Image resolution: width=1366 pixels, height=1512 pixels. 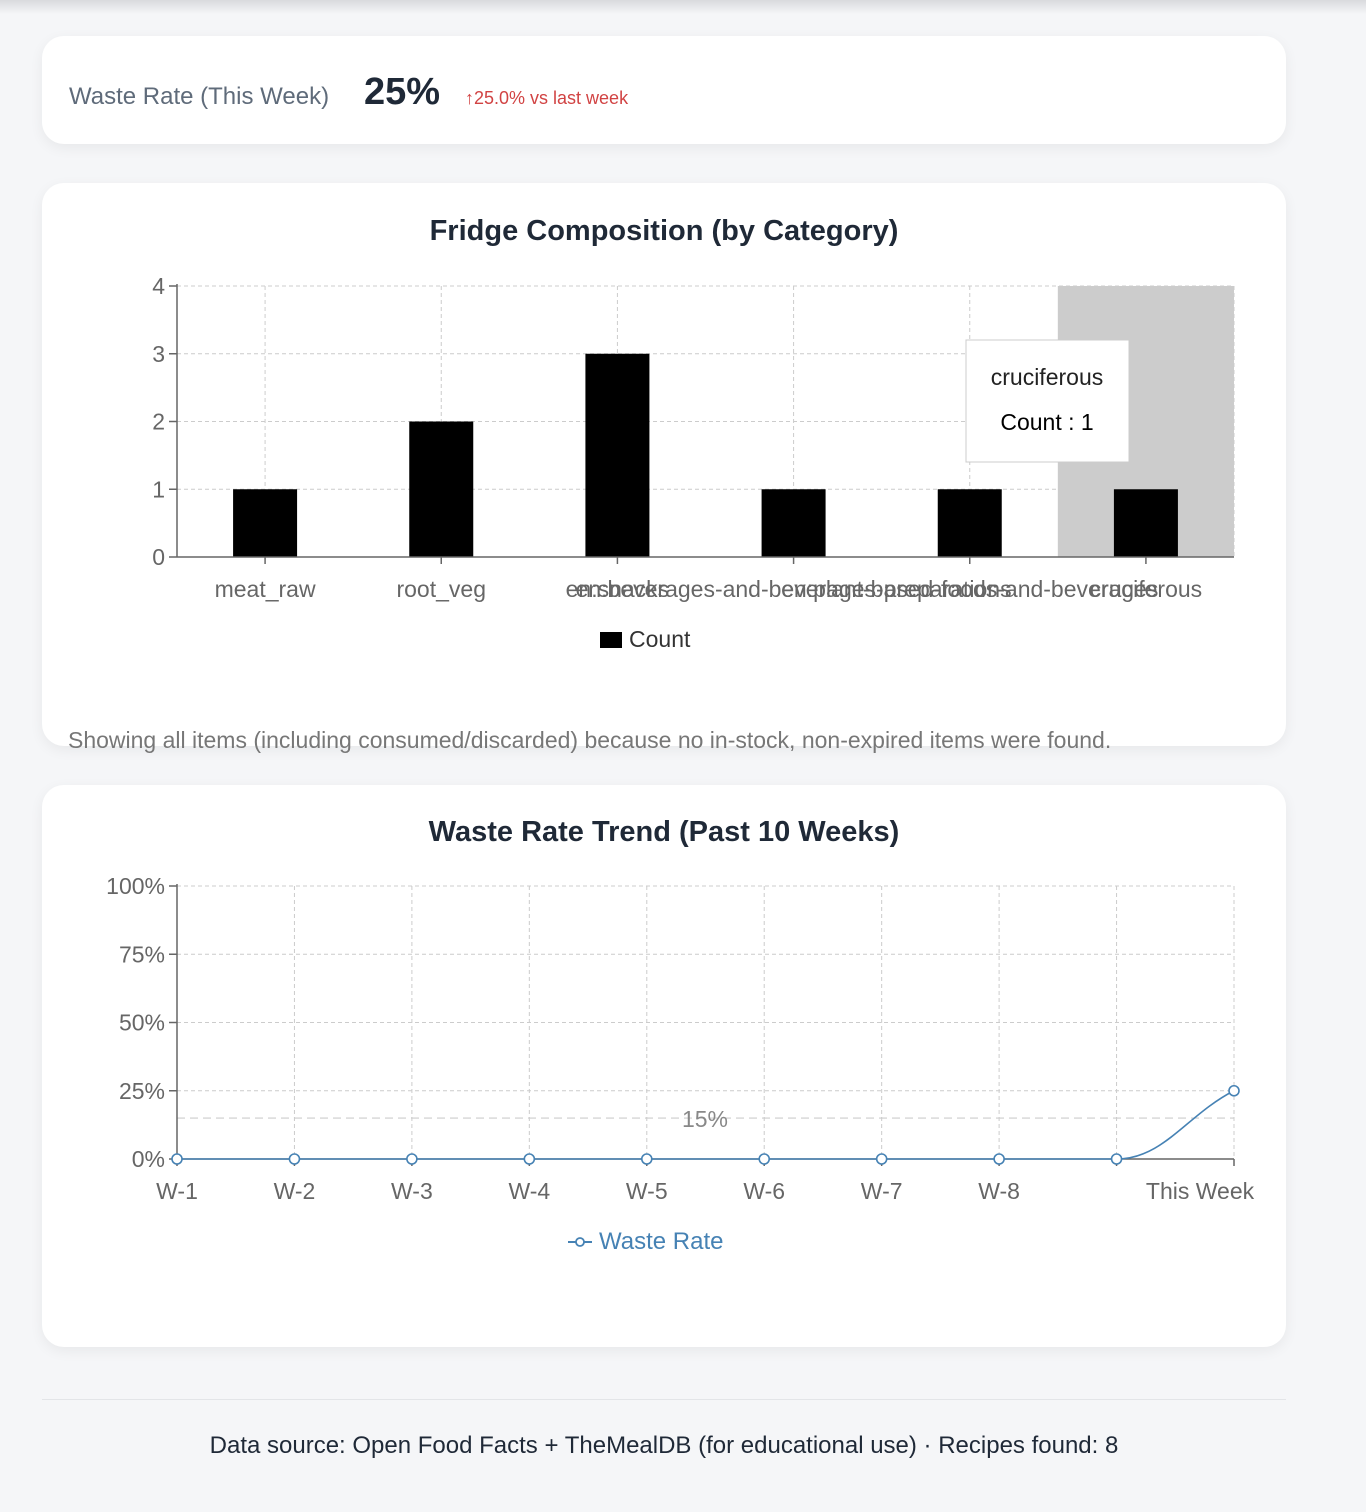 What do you see at coordinates (441, 589) in the screenshot?
I see `x-tick-label: root_veg` at bounding box center [441, 589].